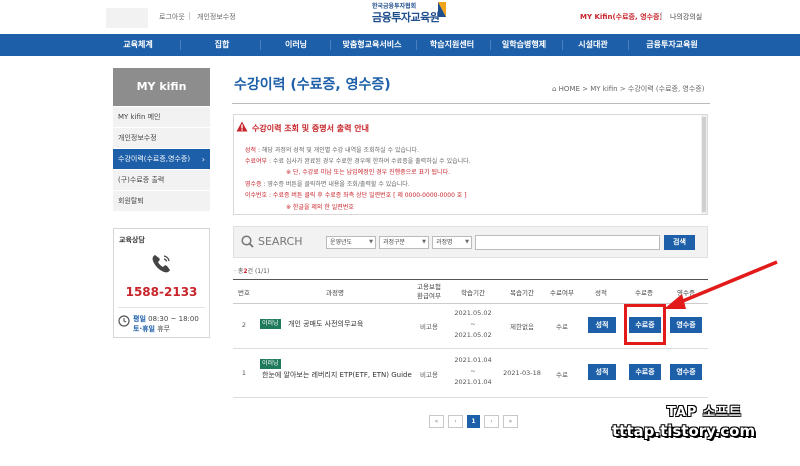 The width and height of the screenshot is (800, 466). Describe the element at coordinates (335, 293) in the screenshot. I see `col-header-course: 과정명` at that location.